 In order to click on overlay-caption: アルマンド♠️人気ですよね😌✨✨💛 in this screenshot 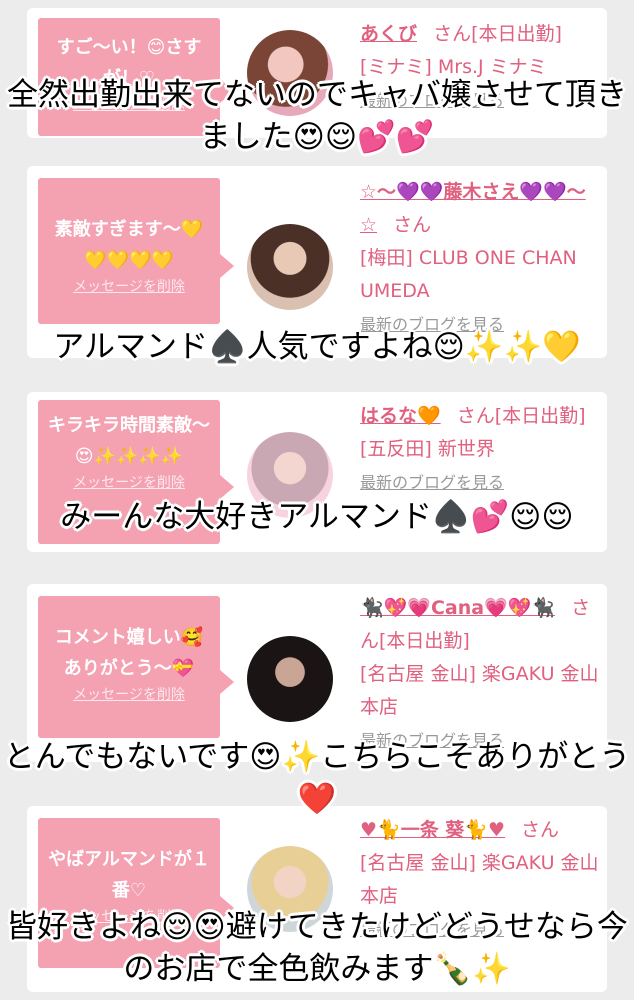, I will do `click(317, 347)`.